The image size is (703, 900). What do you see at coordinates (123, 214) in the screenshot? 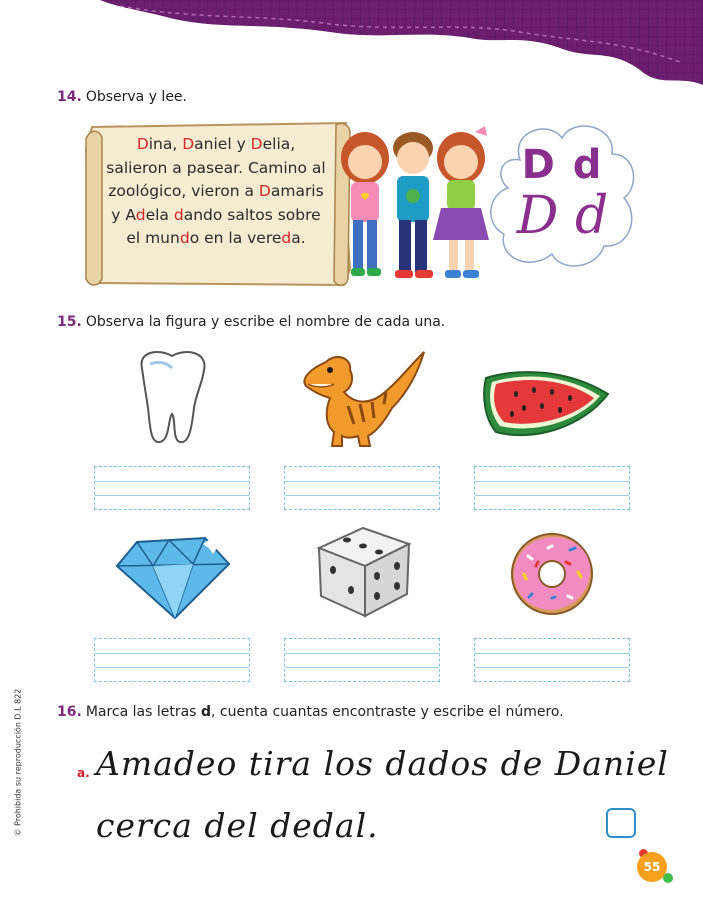
I see `story-text-segment: y A` at bounding box center [123, 214].